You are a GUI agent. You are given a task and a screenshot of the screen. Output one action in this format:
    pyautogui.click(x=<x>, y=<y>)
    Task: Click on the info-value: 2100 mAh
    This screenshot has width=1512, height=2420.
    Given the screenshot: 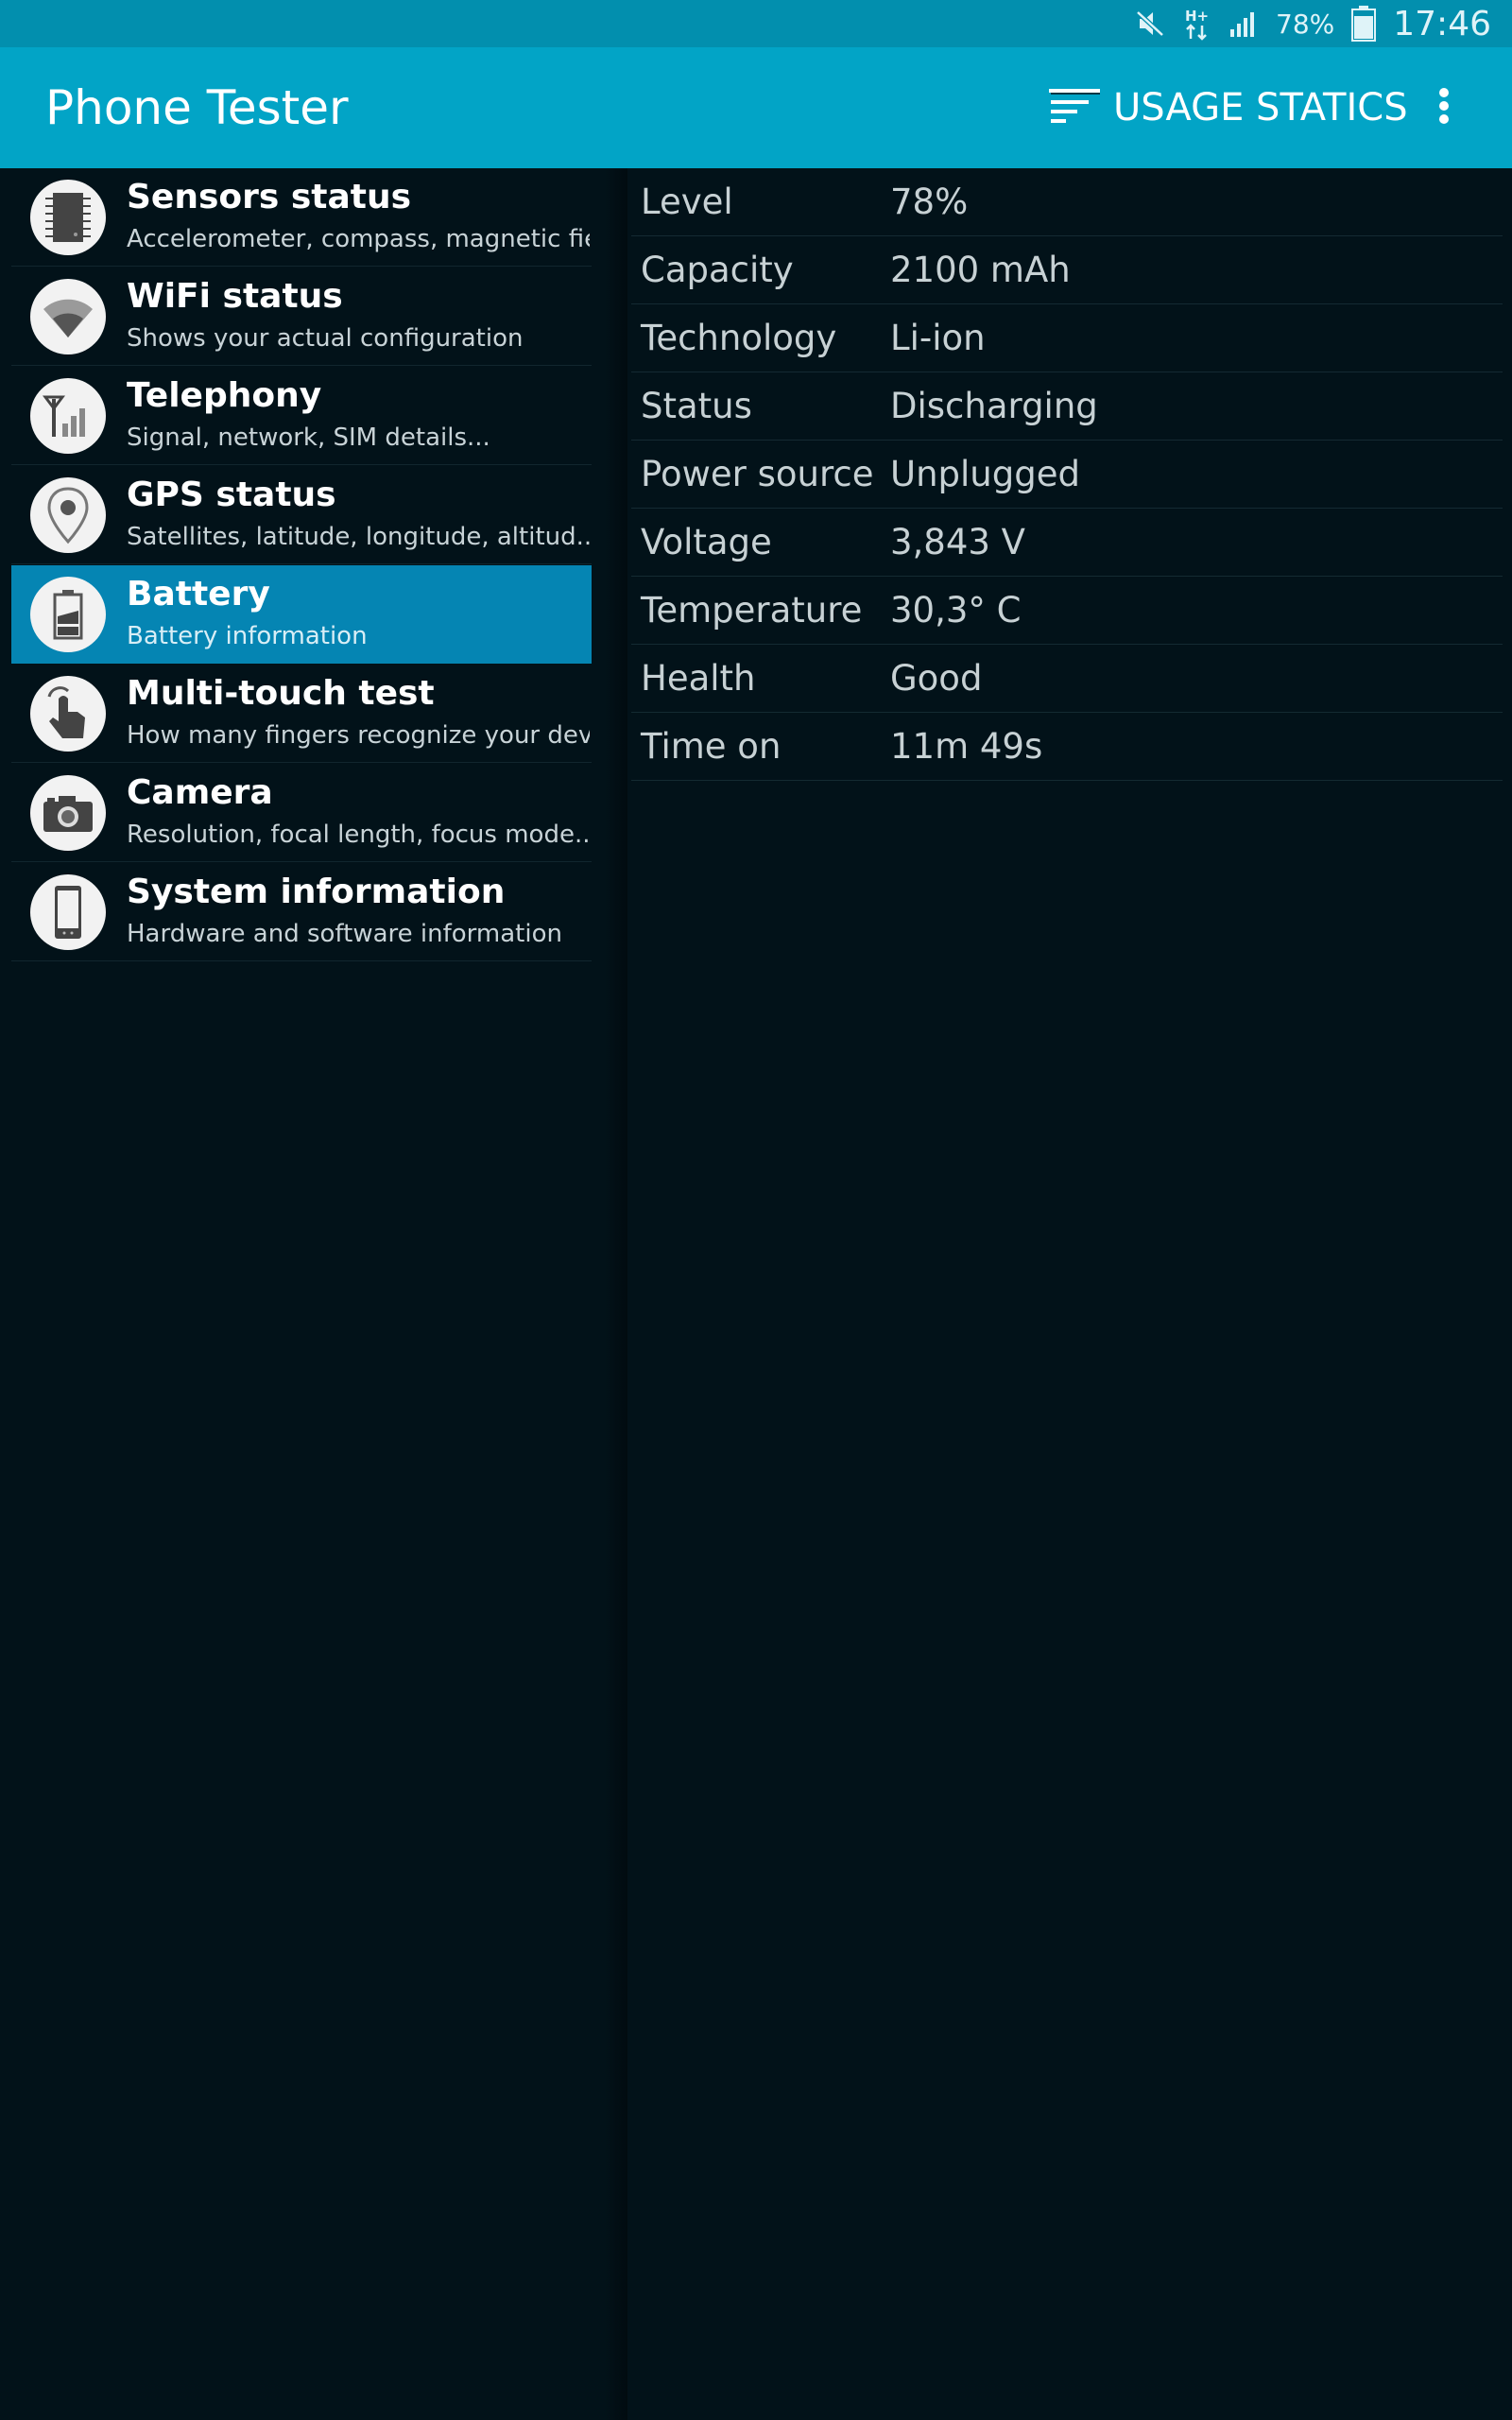 What is the action you would take?
    pyautogui.click(x=980, y=270)
    